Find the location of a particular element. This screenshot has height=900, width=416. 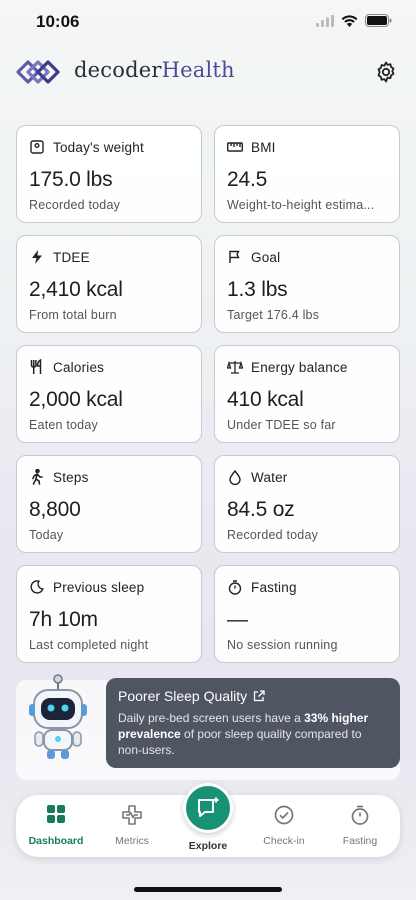

tab-dashboard: Dashboard is located at coordinates (56, 826).